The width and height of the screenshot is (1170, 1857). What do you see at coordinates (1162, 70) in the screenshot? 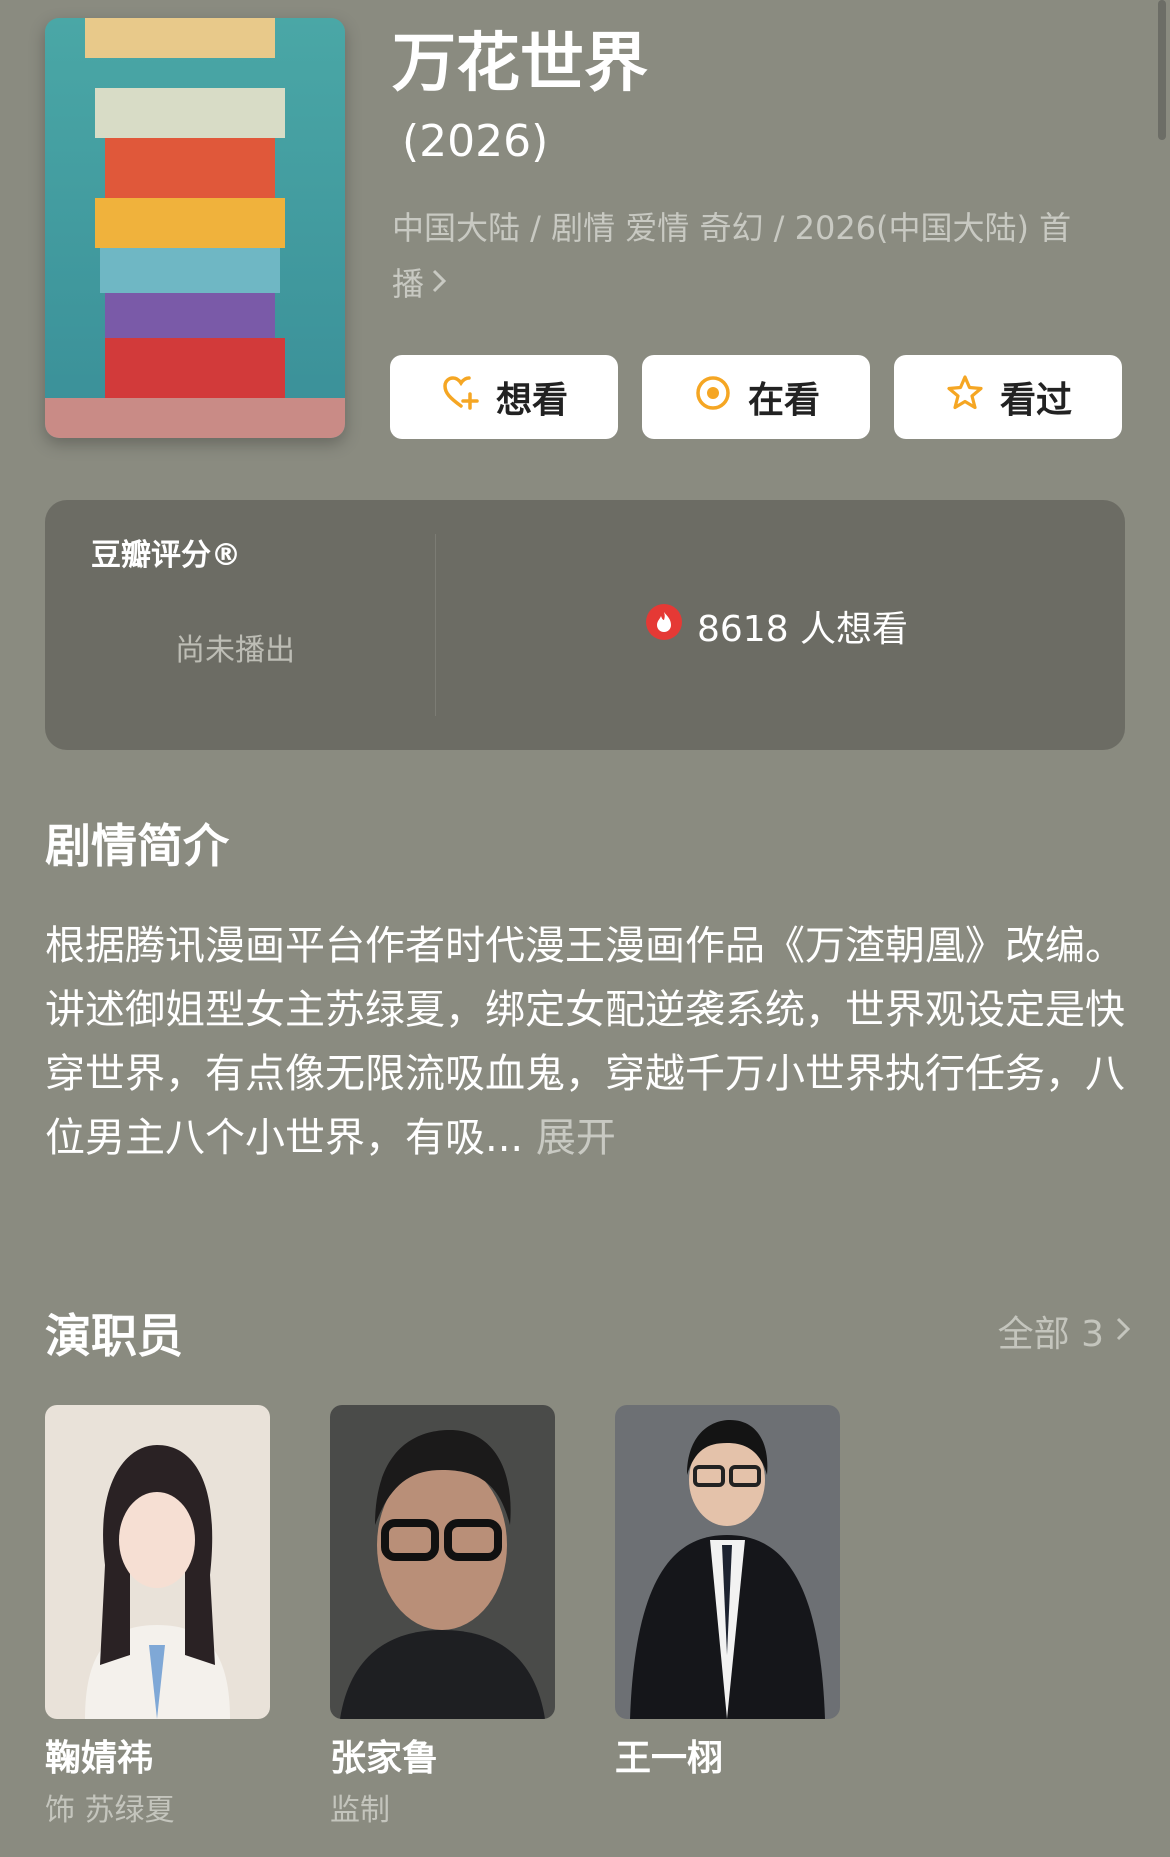
I see `scrollbar` at bounding box center [1162, 70].